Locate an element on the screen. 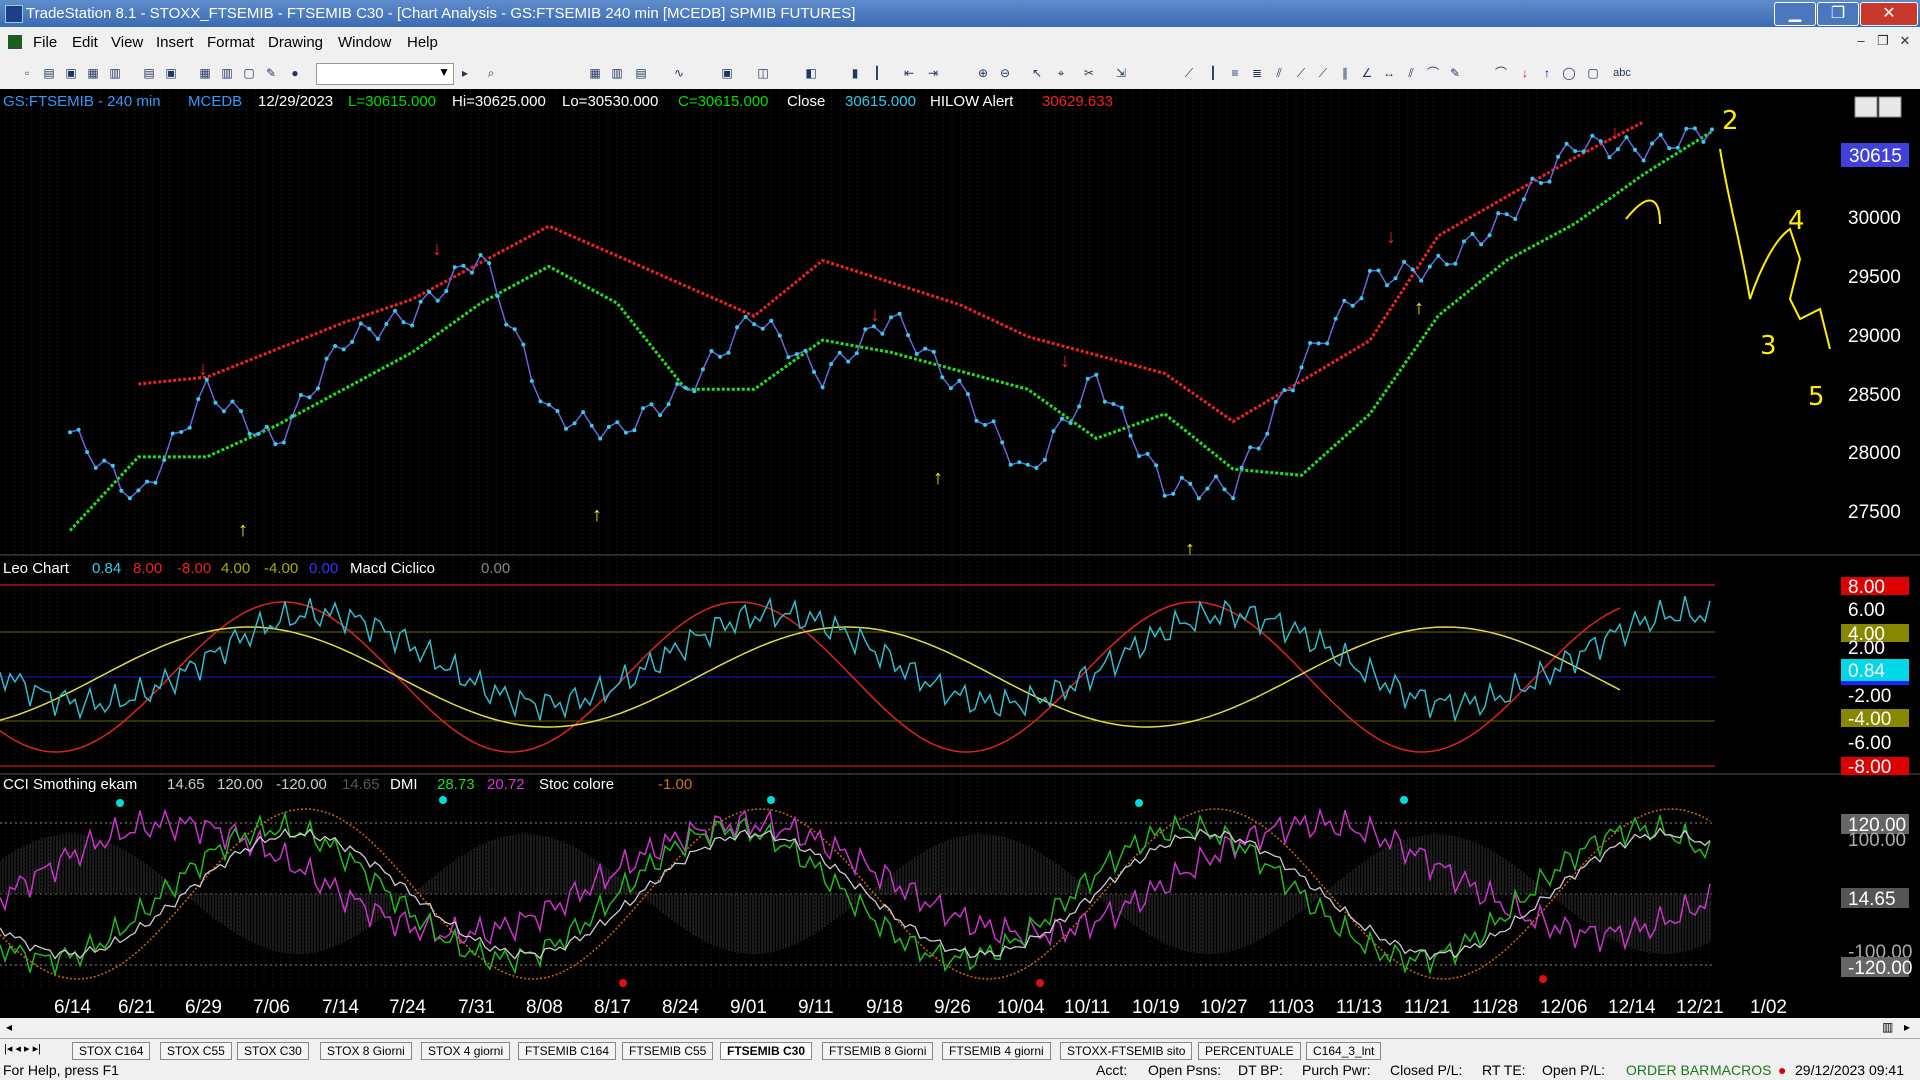 The width and height of the screenshot is (1920, 1080). pitchfork-icon: ⫽ is located at coordinates (1411, 73).